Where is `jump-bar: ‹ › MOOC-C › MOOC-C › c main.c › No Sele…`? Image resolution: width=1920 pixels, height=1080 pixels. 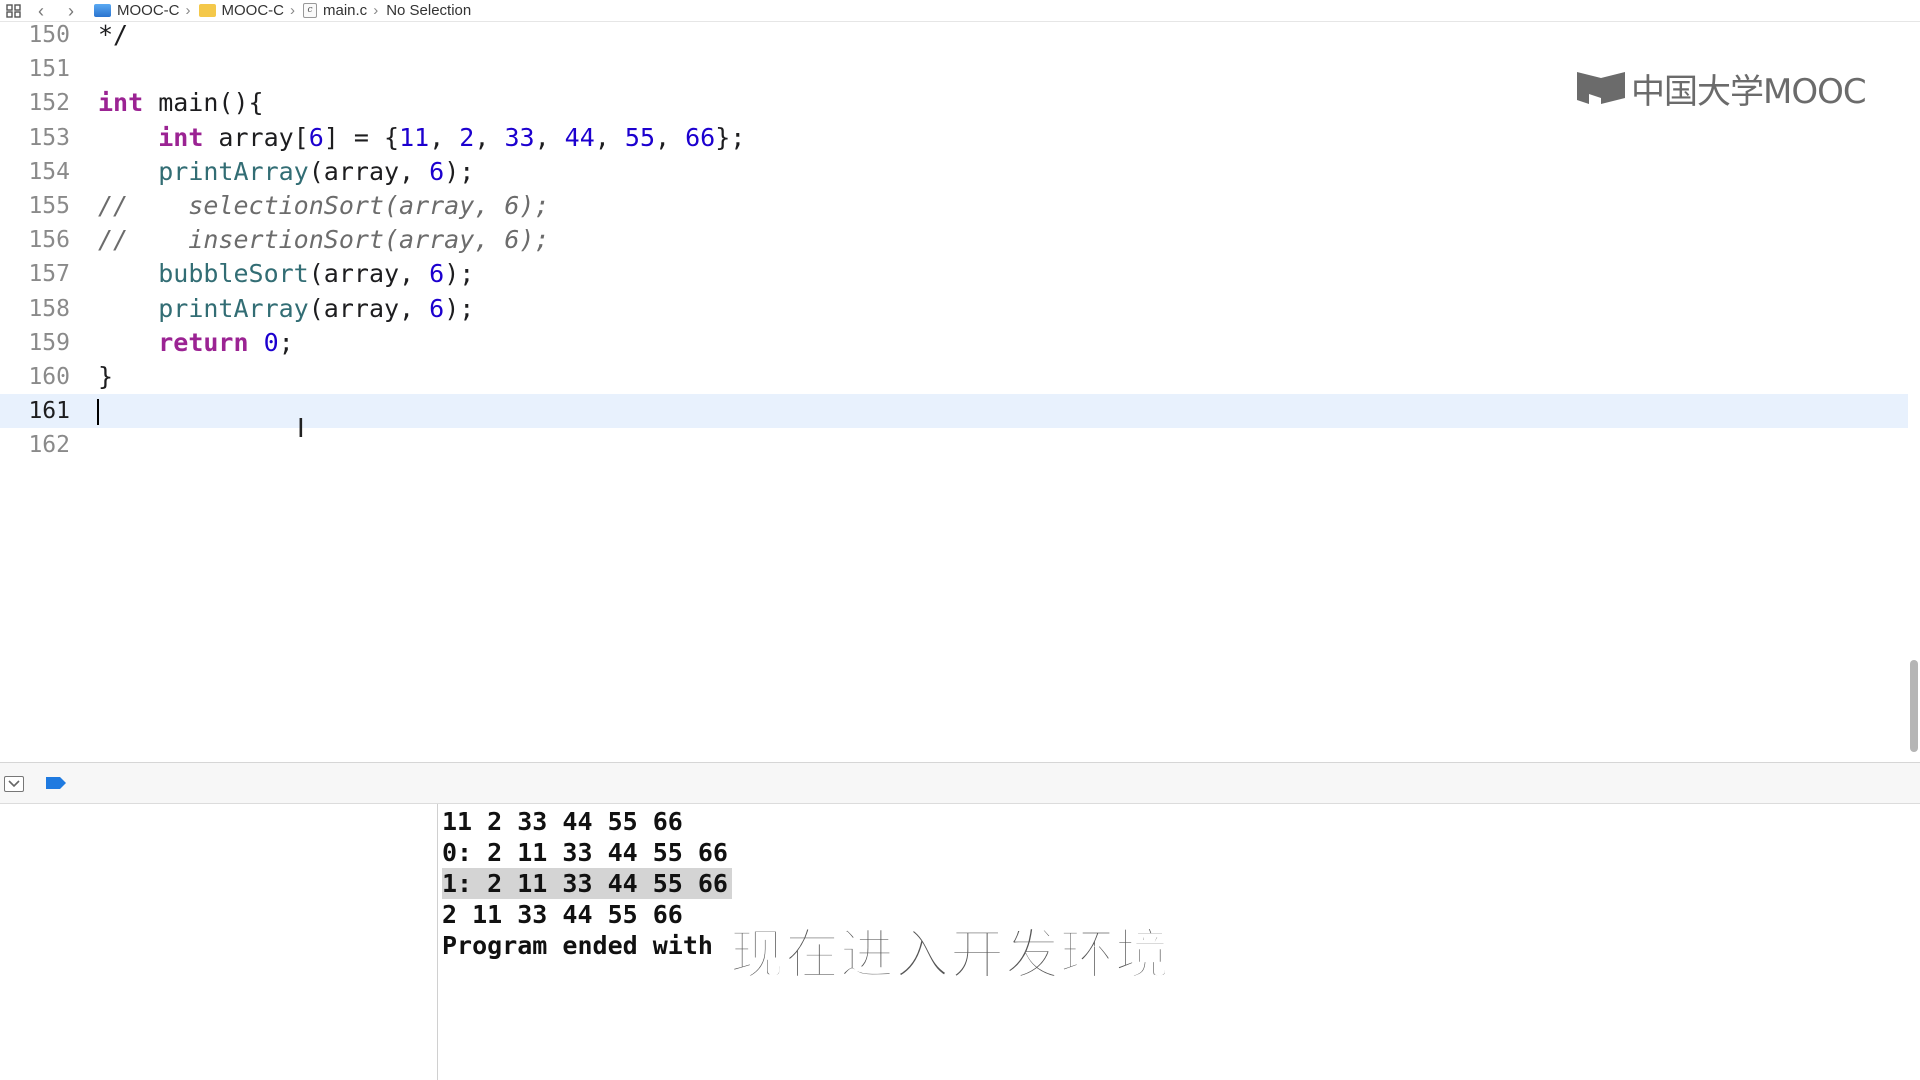
jump-bar: ‹ › MOOC-C › MOOC-C › c main.c › No Sele… is located at coordinates (960, 11).